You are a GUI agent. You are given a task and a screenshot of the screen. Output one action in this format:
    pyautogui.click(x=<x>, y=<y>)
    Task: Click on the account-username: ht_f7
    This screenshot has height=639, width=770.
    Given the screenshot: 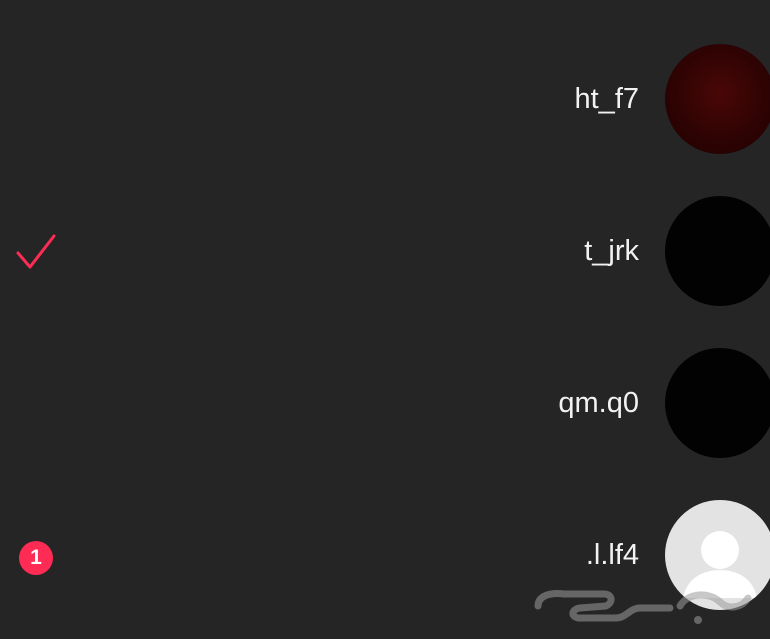 What is the action you would take?
    pyautogui.click(x=607, y=99)
    